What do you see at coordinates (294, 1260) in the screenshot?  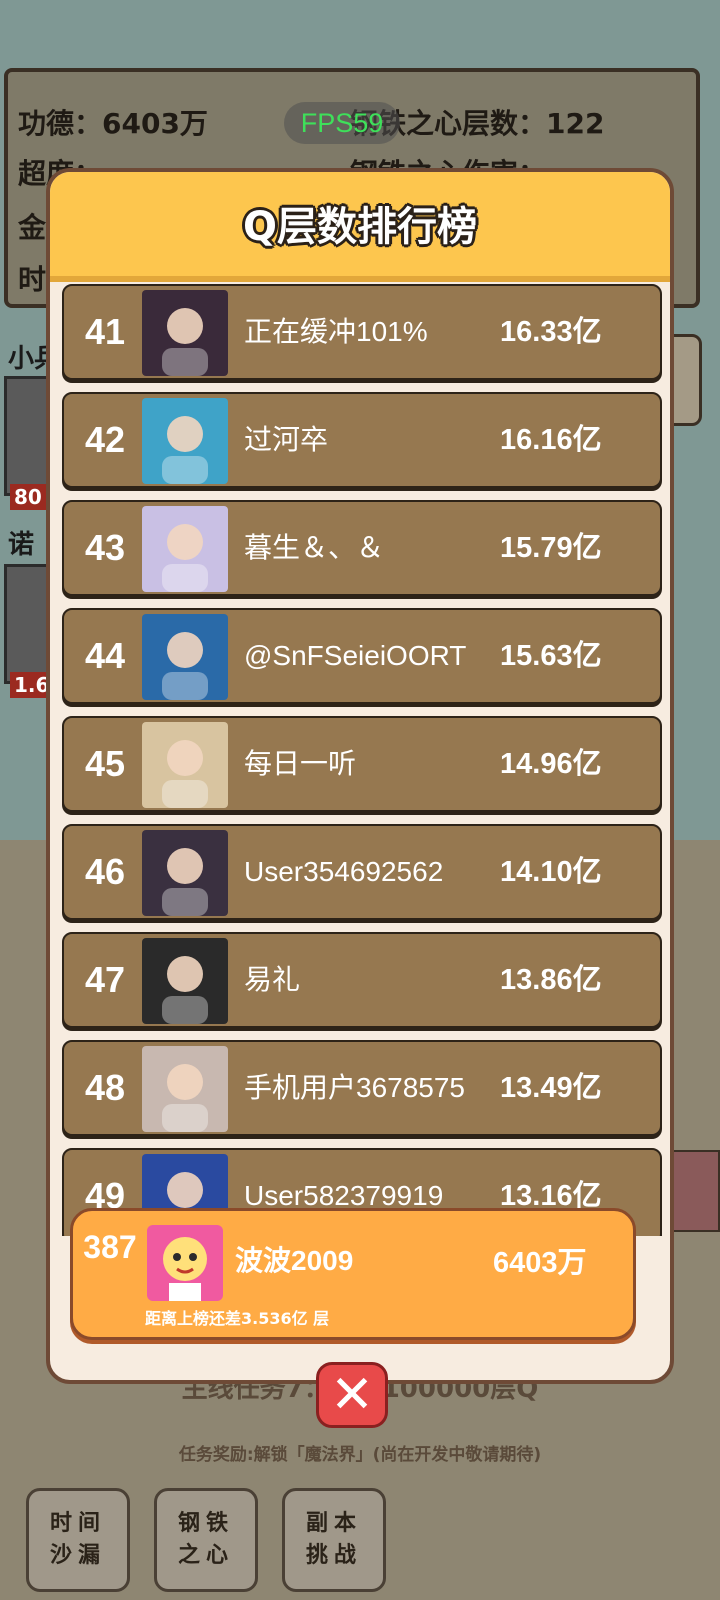 I see `my-name: 波波2009` at bounding box center [294, 1260].